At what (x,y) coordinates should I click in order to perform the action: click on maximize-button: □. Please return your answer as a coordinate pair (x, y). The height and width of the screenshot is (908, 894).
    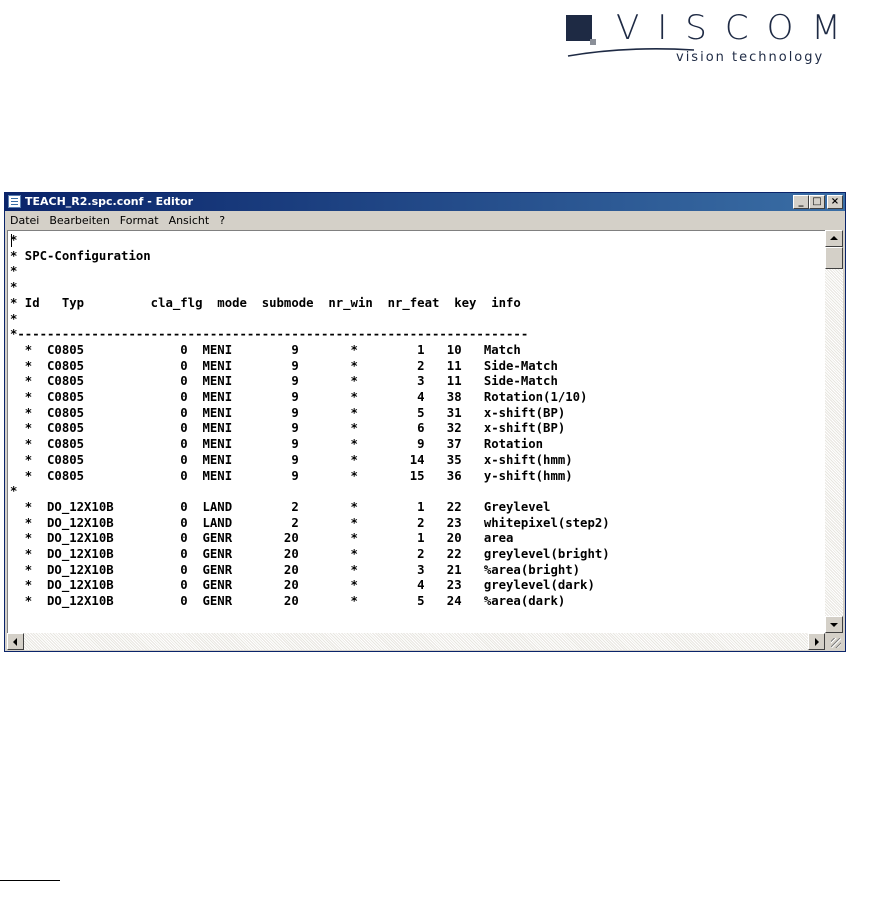
    Looking at the image, I should click on (817, 202).